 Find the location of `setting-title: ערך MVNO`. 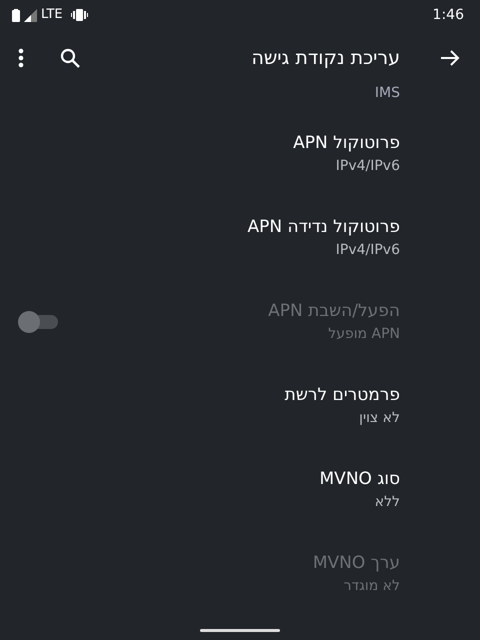

setting-title: ערך MVNO is located at coordinates (356, 563).